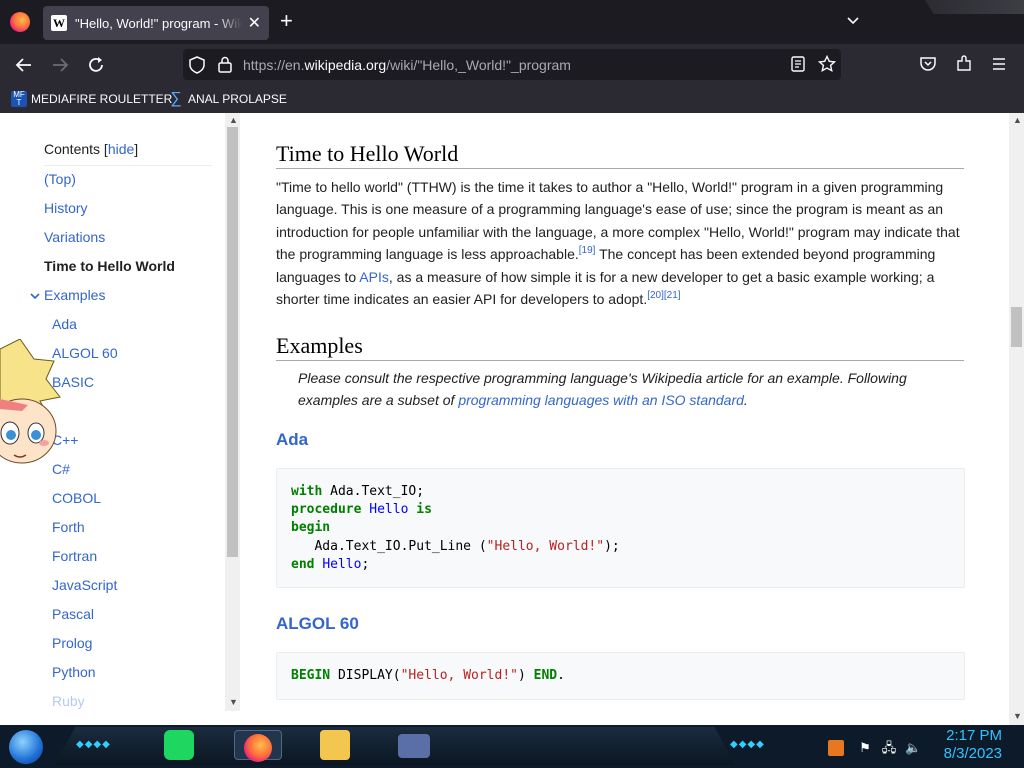 Image resolution: width=1024 pixels, height=768 pixels. Describe the element at coordinates (365, 564) in the screenshot. I see `code-text: ;` at that location.